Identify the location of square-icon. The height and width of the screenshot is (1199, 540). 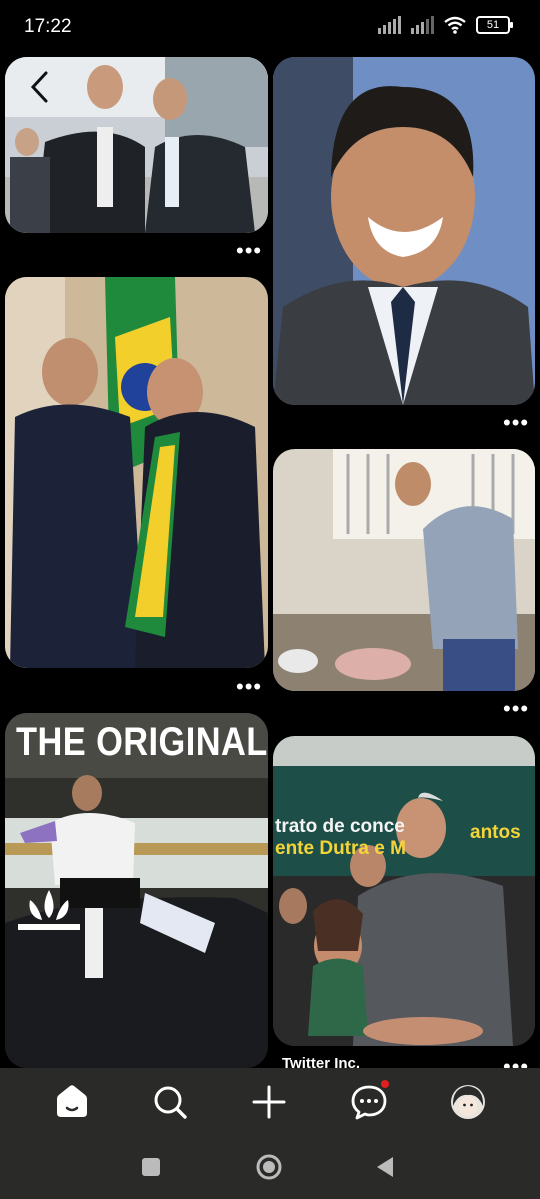
(151, 1167).